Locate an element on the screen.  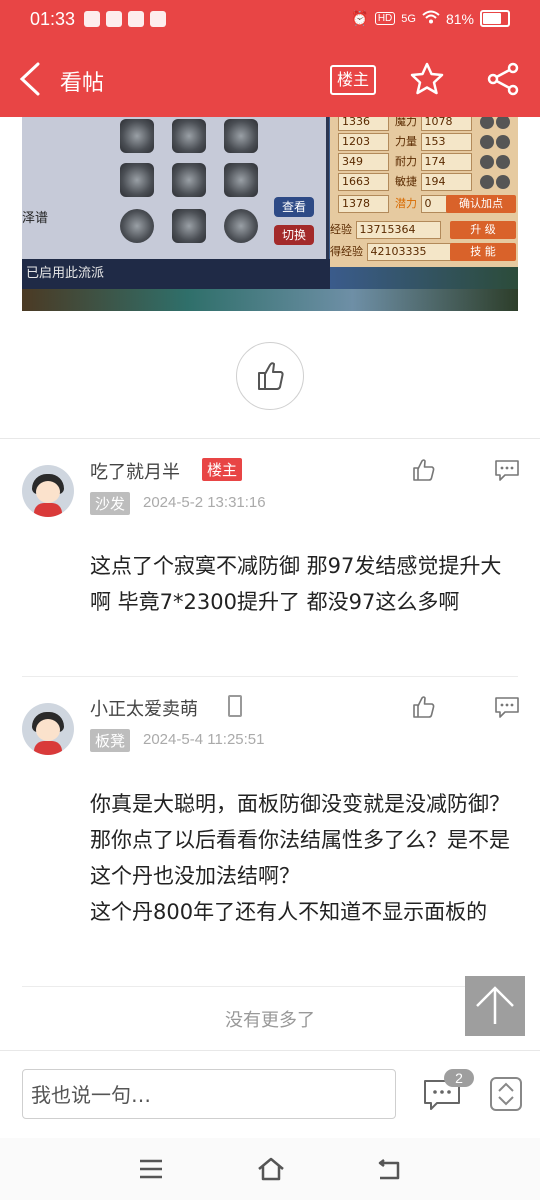
signal-5g-icon: 5G is located at coordinates (408, 18).